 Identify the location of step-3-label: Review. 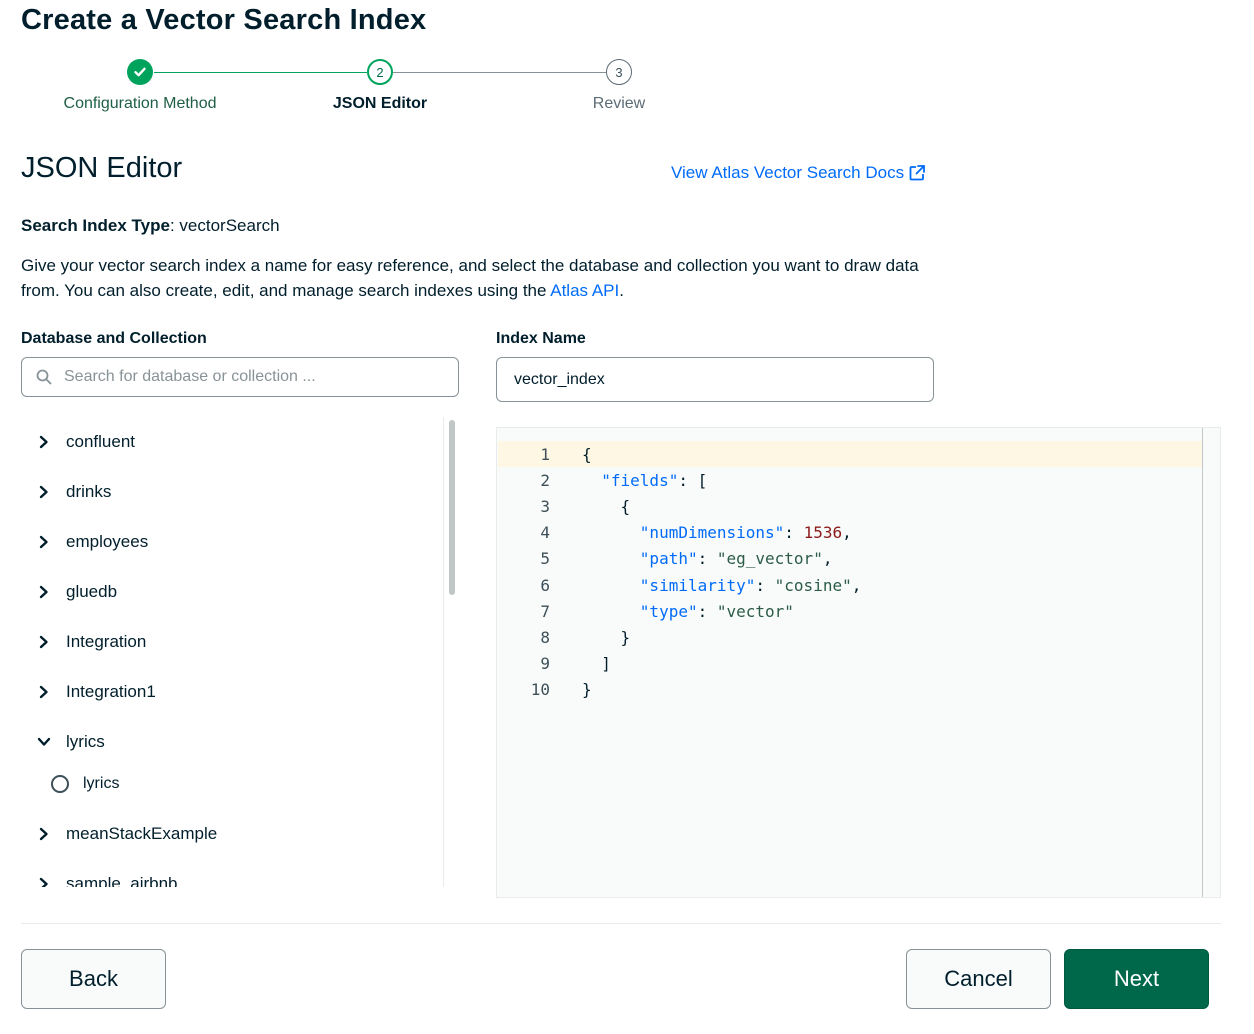
(619, 103).